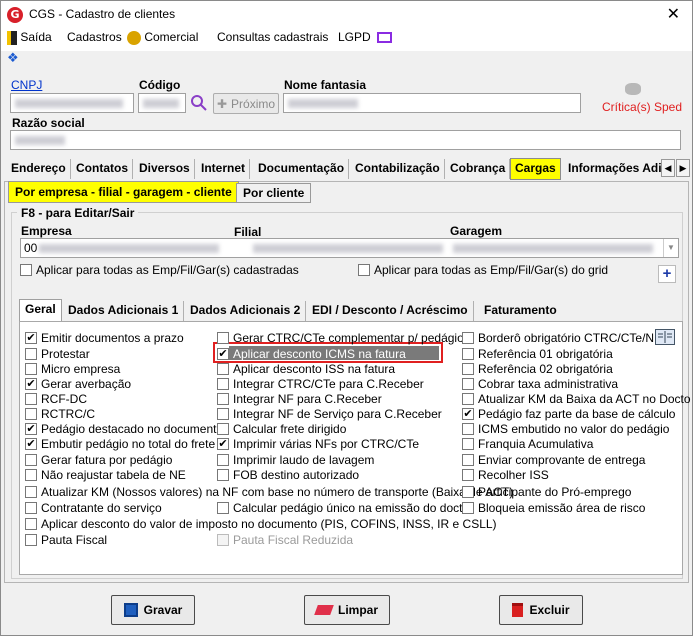 This screenshot has width=693, height=636. I want to click on tab-dados-adicionais-2: Dados Adicionais 2, so click(246, 311).